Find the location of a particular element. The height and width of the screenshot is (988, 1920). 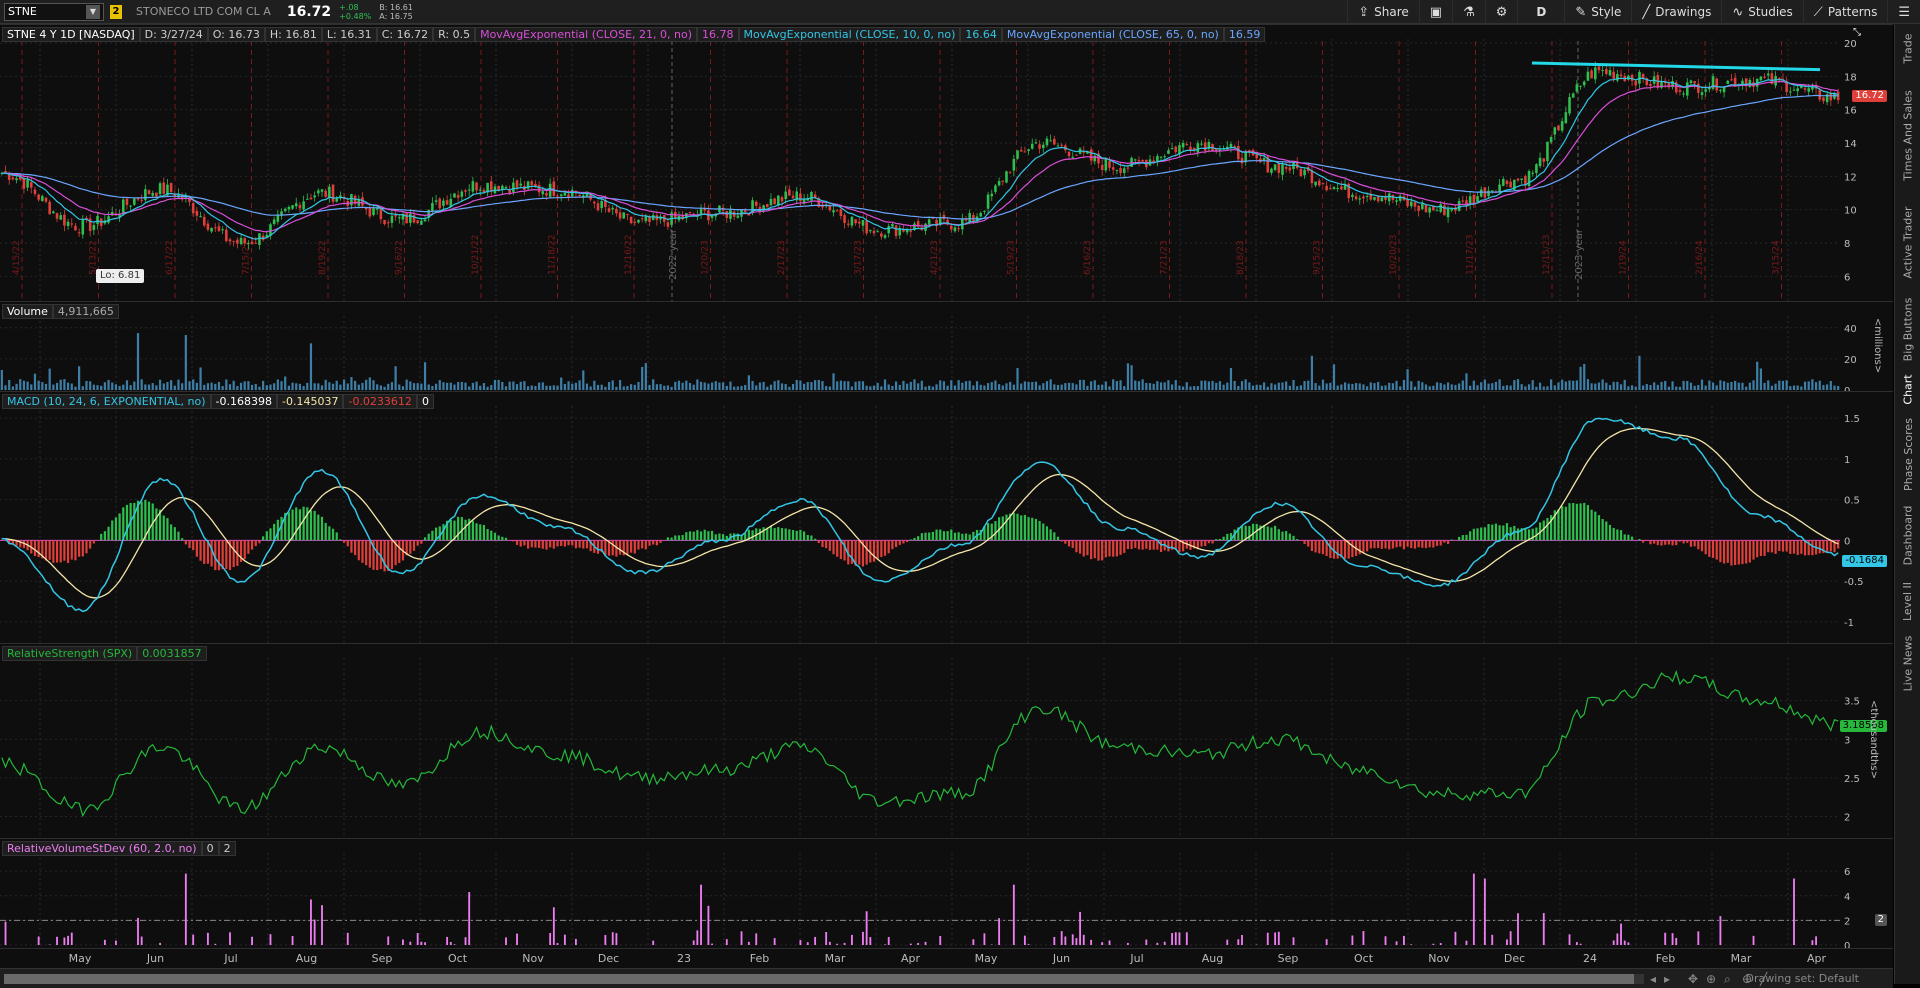

bar-low: L: 16.31 is located at coordinates (349, 34).